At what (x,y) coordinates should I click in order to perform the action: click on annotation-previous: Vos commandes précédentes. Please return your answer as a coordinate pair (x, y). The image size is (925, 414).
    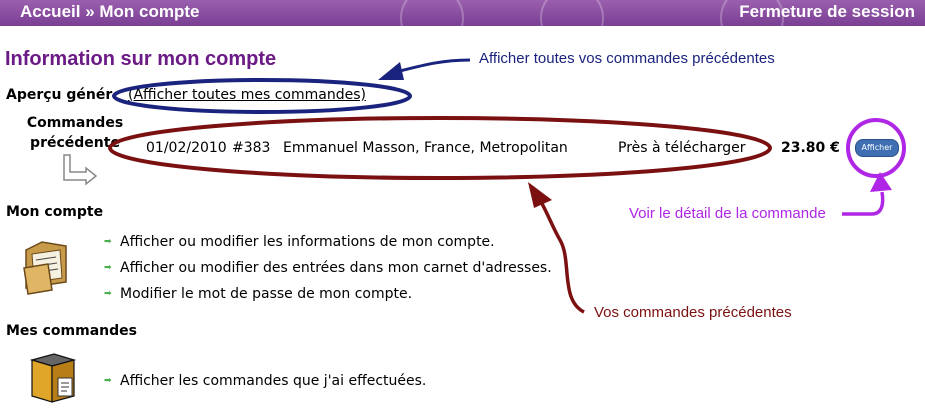
    Looking at the image, I should click on (693, 312).